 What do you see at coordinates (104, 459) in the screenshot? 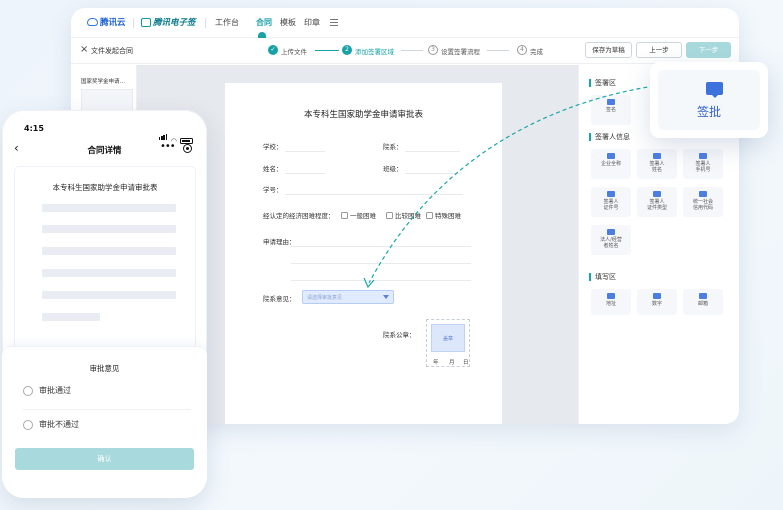
I see `confirm-button: 确认` at bounding box center [104, 459].